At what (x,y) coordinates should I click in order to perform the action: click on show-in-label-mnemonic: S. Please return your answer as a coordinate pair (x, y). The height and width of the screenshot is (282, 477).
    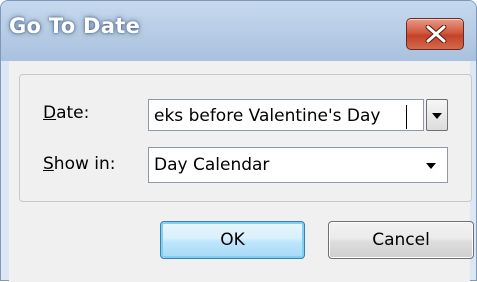
    Looking at the image, I should click on (48, 164).